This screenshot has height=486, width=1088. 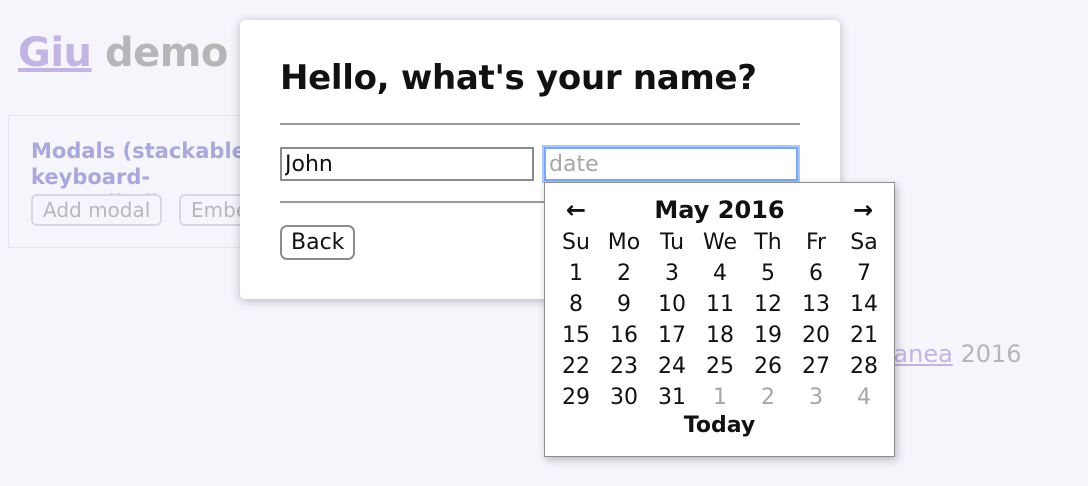 What do you see at coordinates (720, 273) in the screenshot?
I see `calendar-day: 4` at bounding box center [720, 273].